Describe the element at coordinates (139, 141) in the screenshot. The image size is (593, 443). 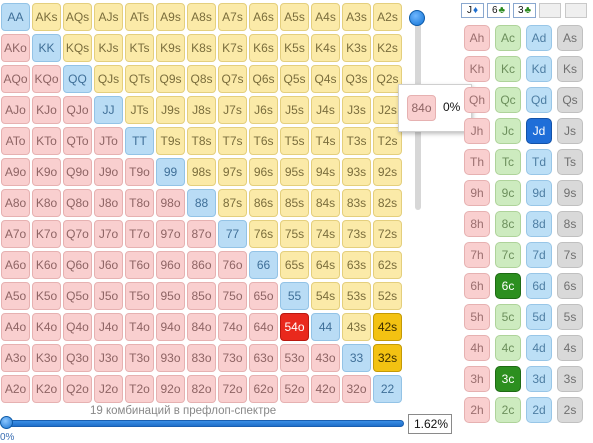
I see `hand-cell-TT: TT` at that location.